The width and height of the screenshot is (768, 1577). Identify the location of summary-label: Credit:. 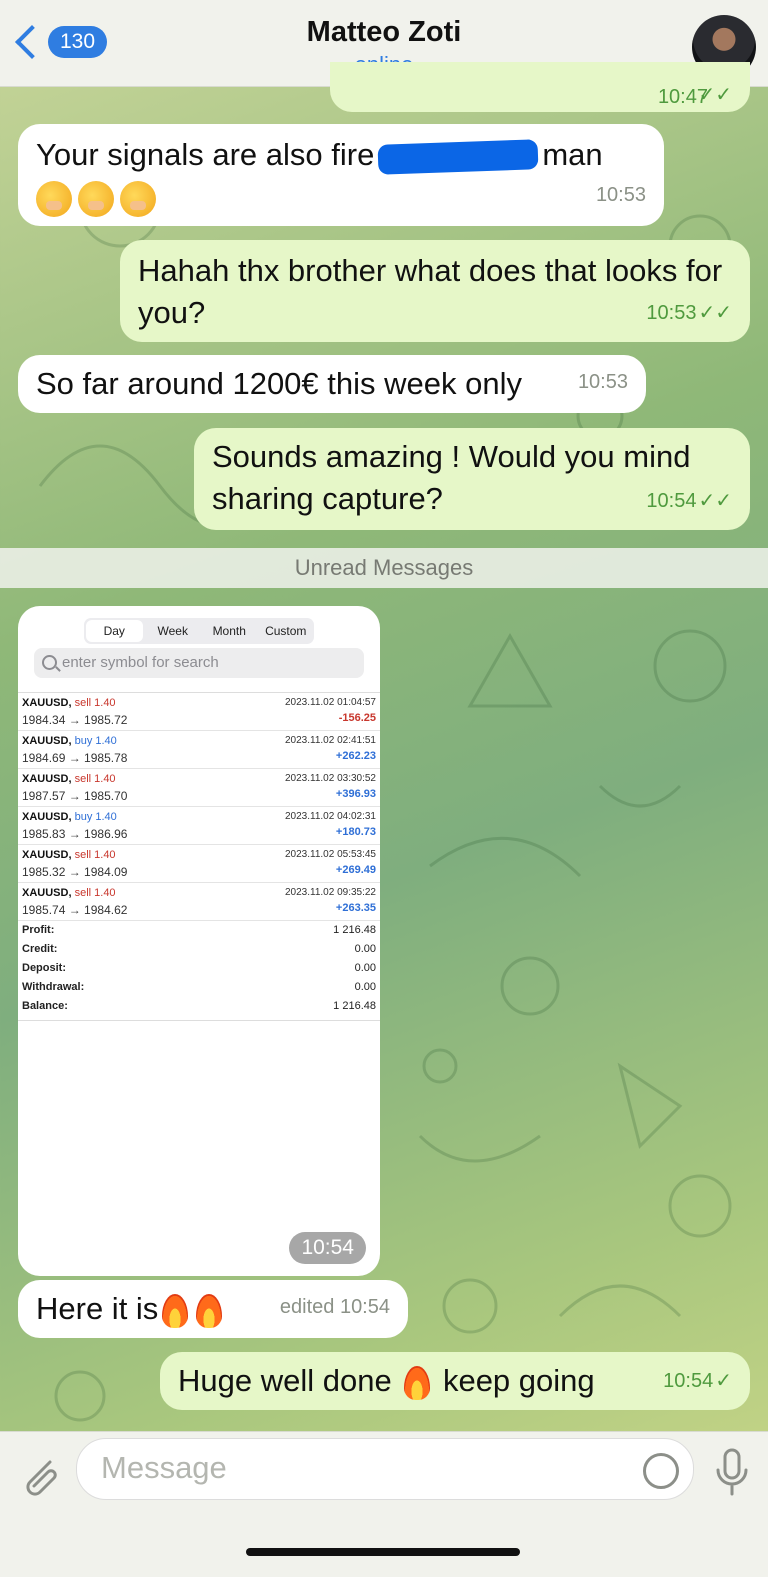
(40, 949).